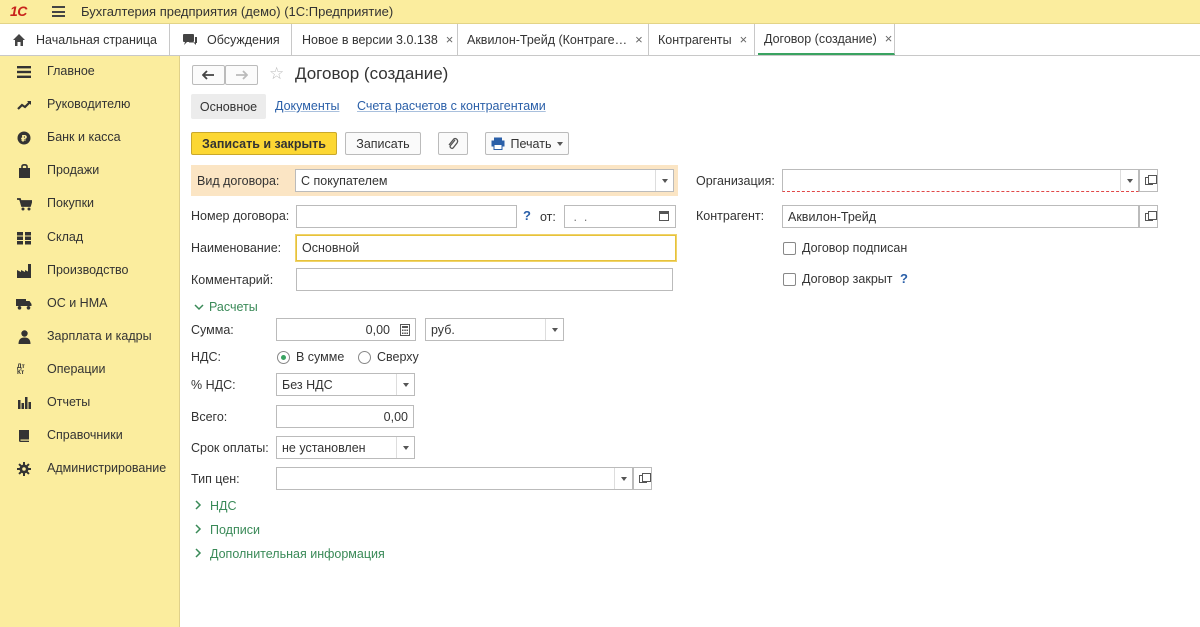 The image size is (1200, 627). I want to click on vat-on-top-radio, so click(364, 357).